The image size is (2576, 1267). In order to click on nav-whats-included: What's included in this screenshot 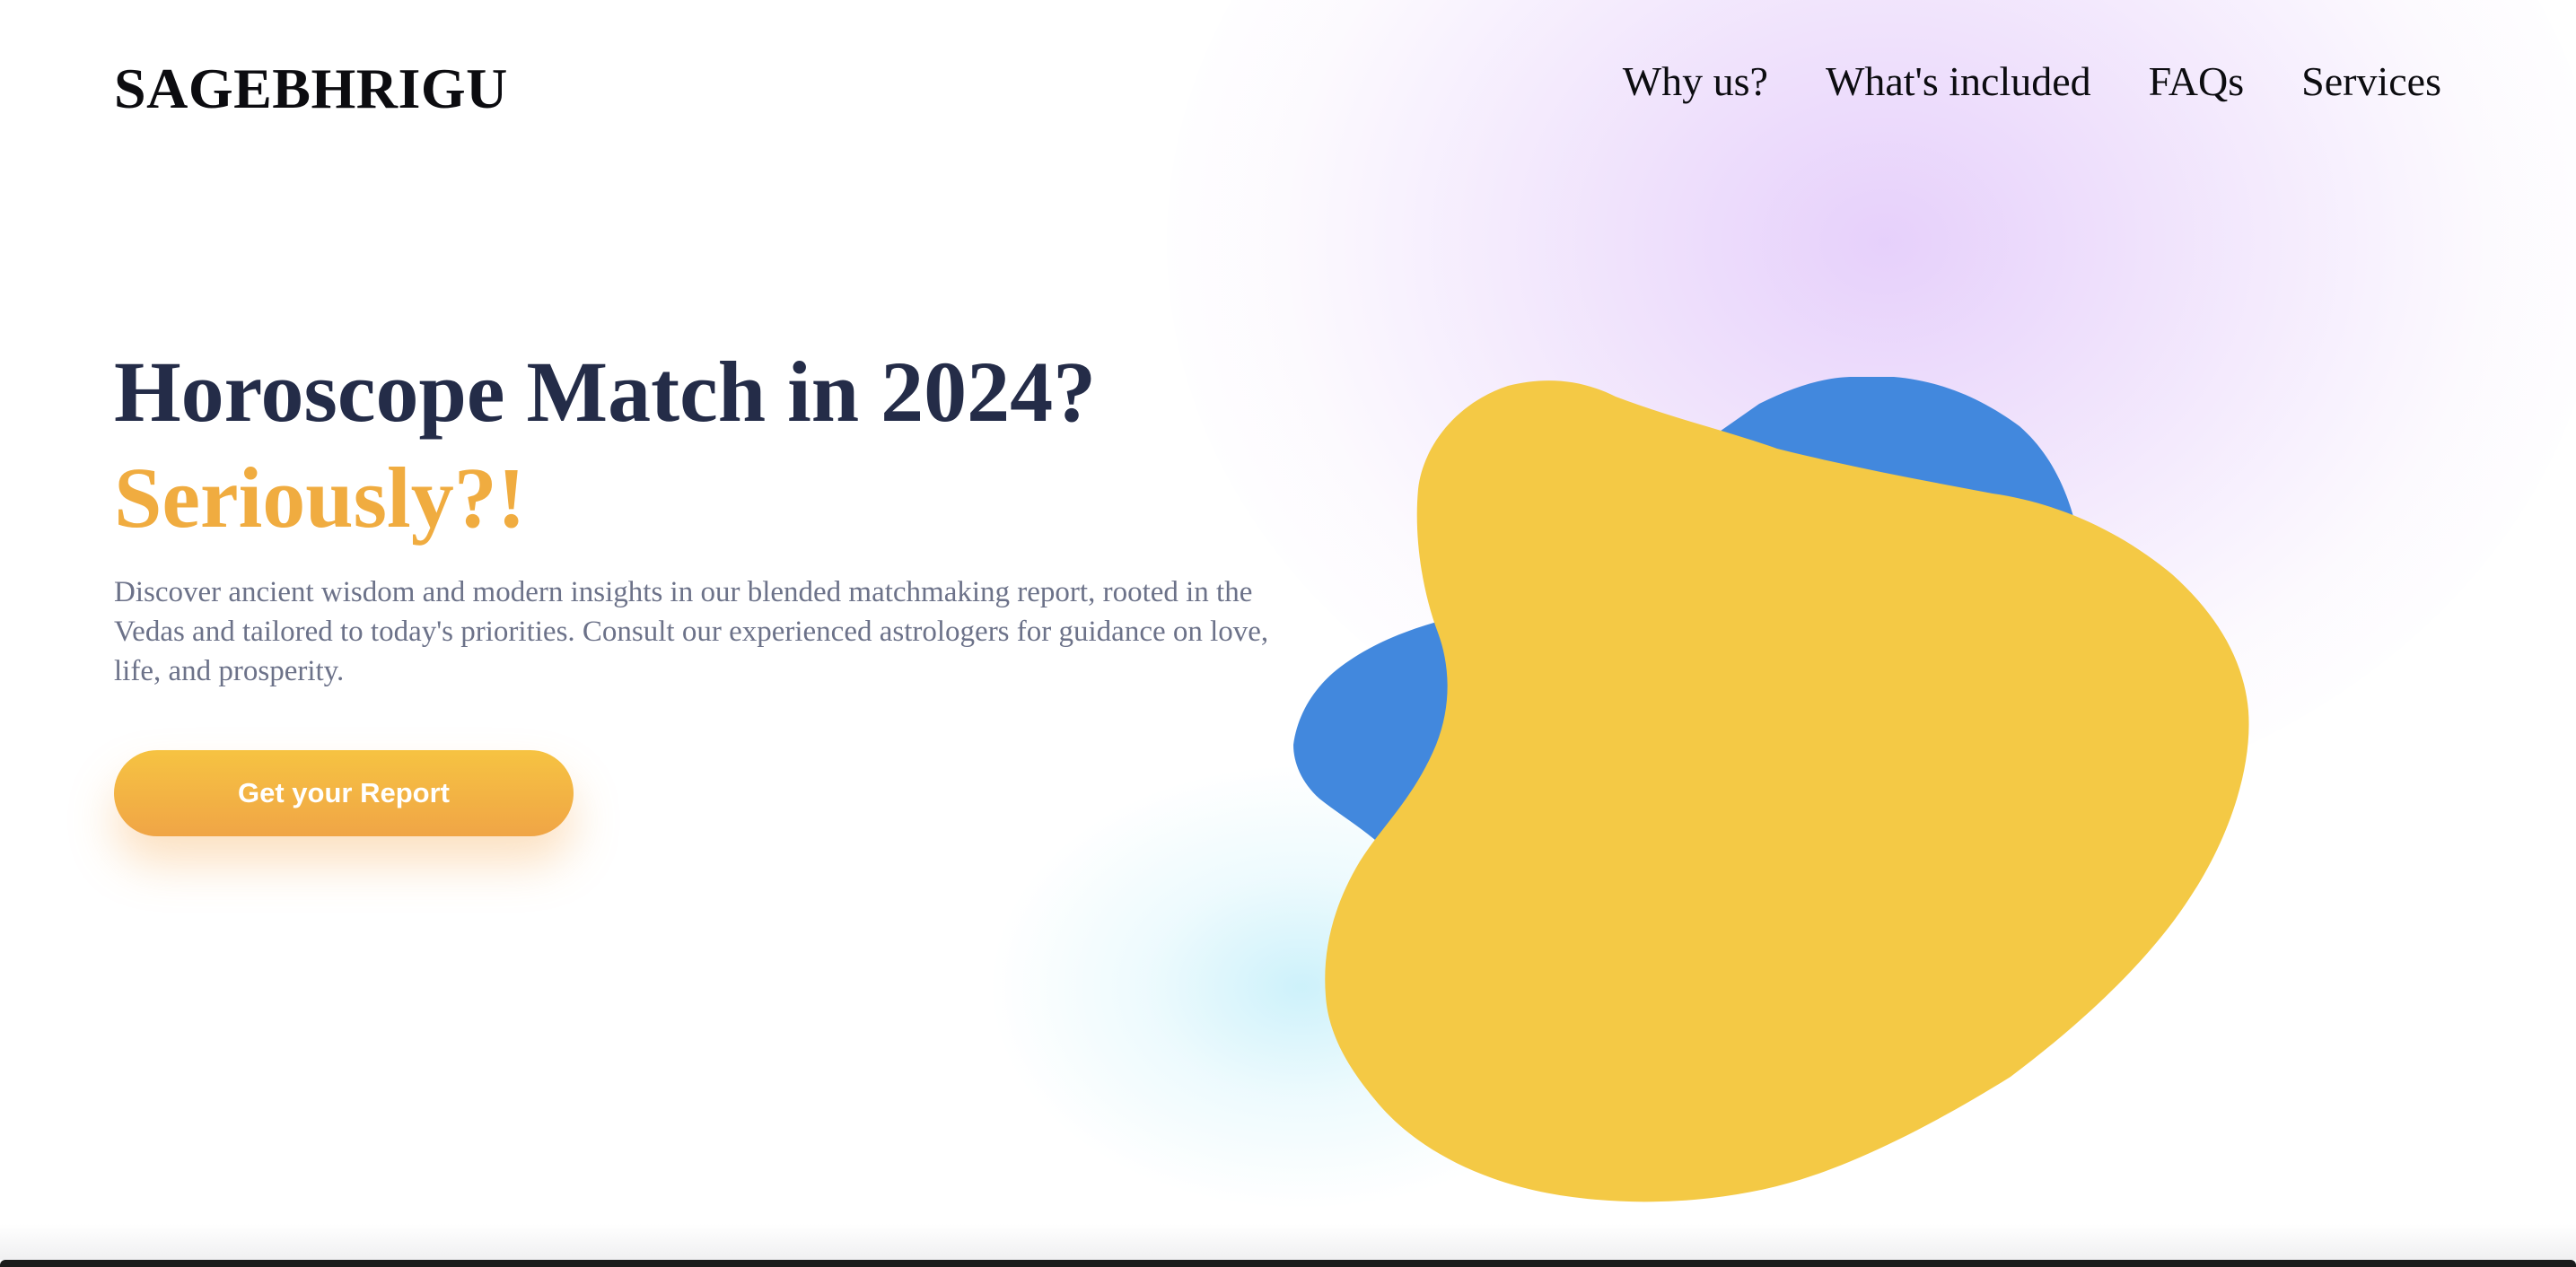, I will do `click(1958, 81)`.